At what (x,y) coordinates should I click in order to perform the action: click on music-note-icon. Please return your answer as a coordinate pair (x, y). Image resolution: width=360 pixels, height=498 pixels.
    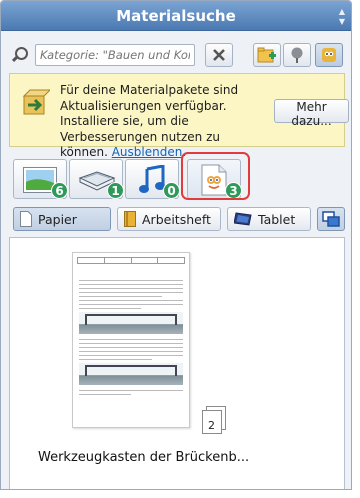
    Looking at the image, I should click on (152, 179).